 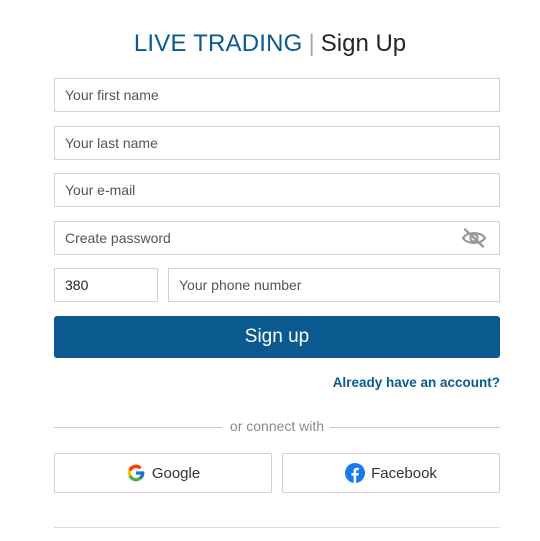 I want to click on phone-field-wrapper, so click(x=334, y=285).